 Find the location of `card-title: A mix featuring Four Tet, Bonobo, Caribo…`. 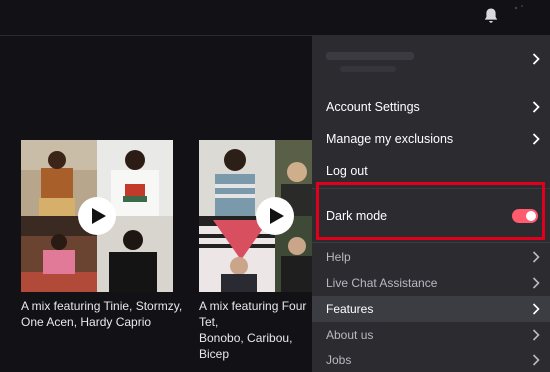

card-title: A mix featuring Four Tet, Bonobo, Caribo… is located at coordinates (255, 330).